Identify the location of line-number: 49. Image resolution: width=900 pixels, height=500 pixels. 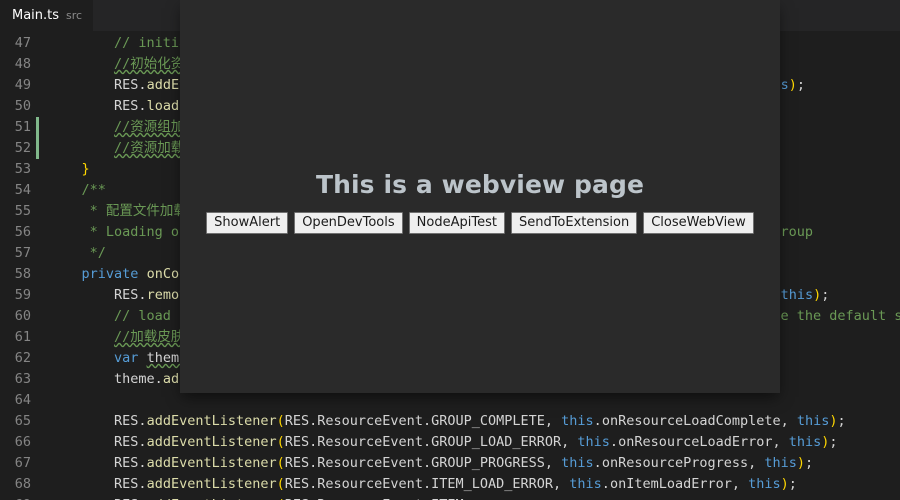
(22, 85).